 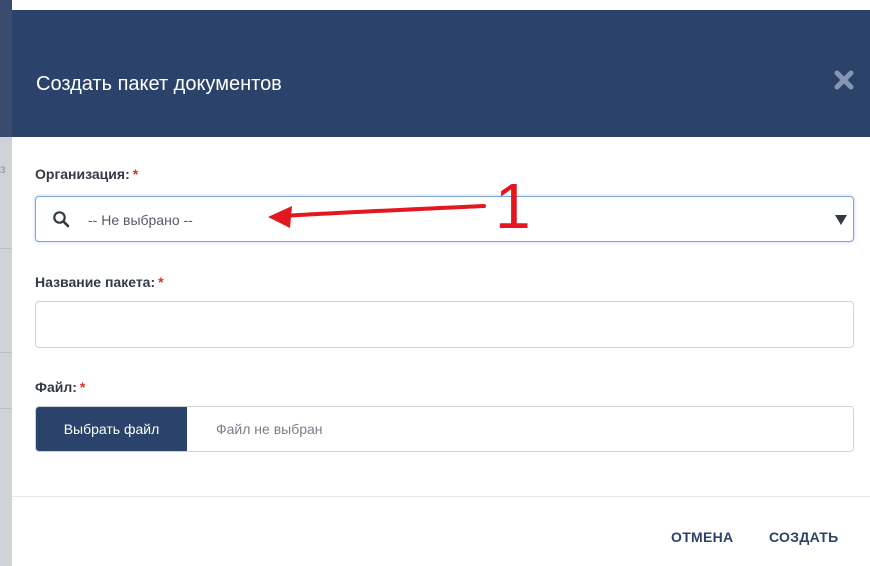 What do you see at coordinates (269, 429) in the screenshot?
I see `file-status: Файл не выбран` at bounding box center [269, 429].